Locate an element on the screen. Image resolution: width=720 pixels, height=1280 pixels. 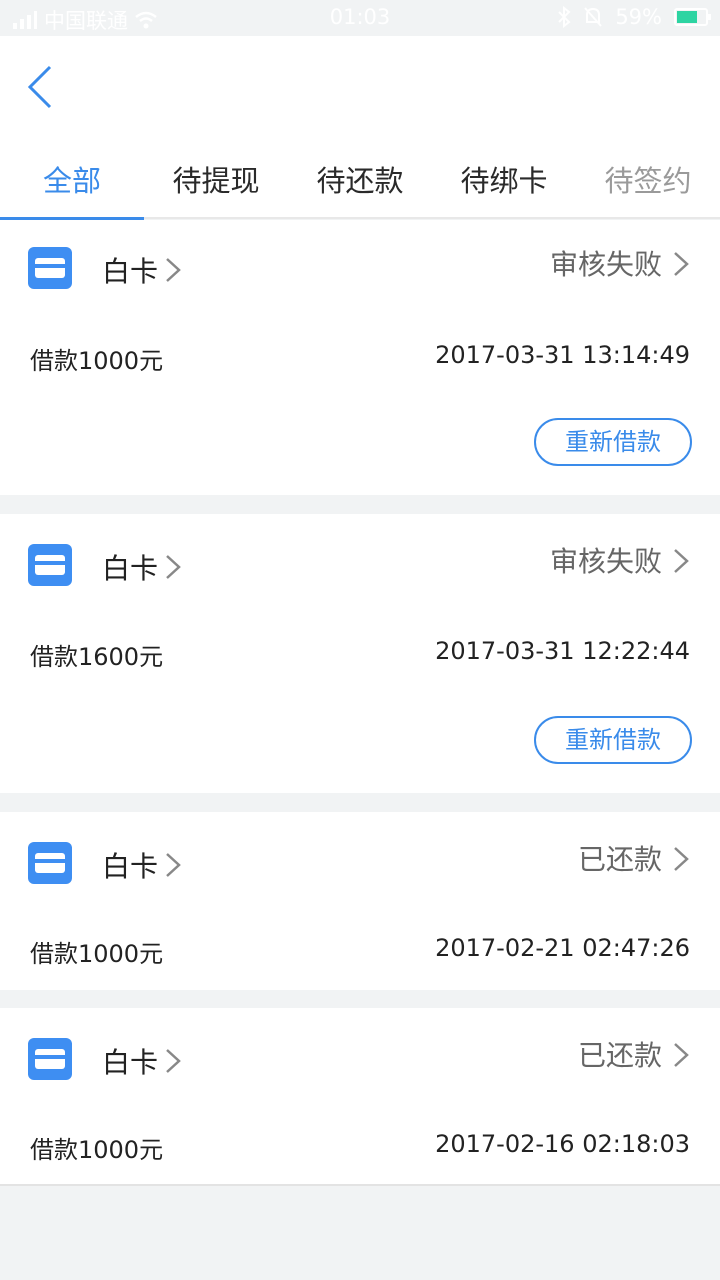
tab-pending-bind-card: 待绑卡 is located at coordinates (504, 179).